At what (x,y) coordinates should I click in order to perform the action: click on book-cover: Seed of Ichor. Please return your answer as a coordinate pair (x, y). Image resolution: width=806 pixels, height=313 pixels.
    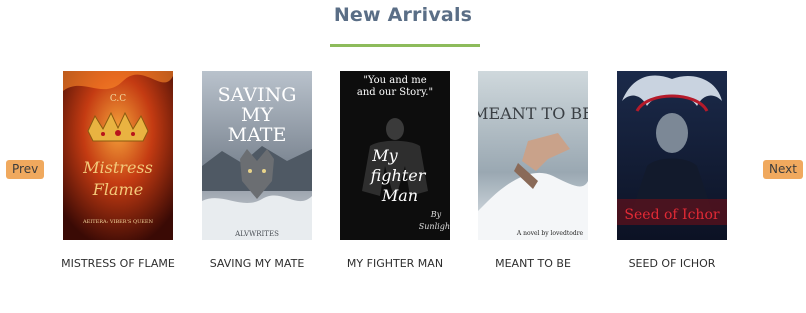
    Looking at the image, I should click on (672, 155).